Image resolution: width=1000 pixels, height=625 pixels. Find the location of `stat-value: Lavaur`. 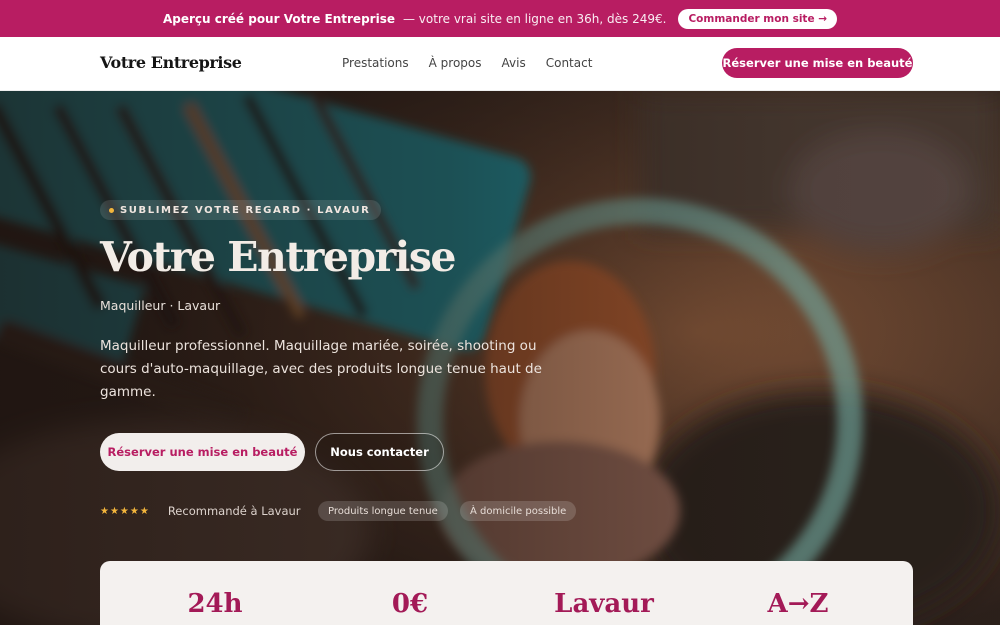

stat-value: Lavaur is located at coordinates (604, 604).